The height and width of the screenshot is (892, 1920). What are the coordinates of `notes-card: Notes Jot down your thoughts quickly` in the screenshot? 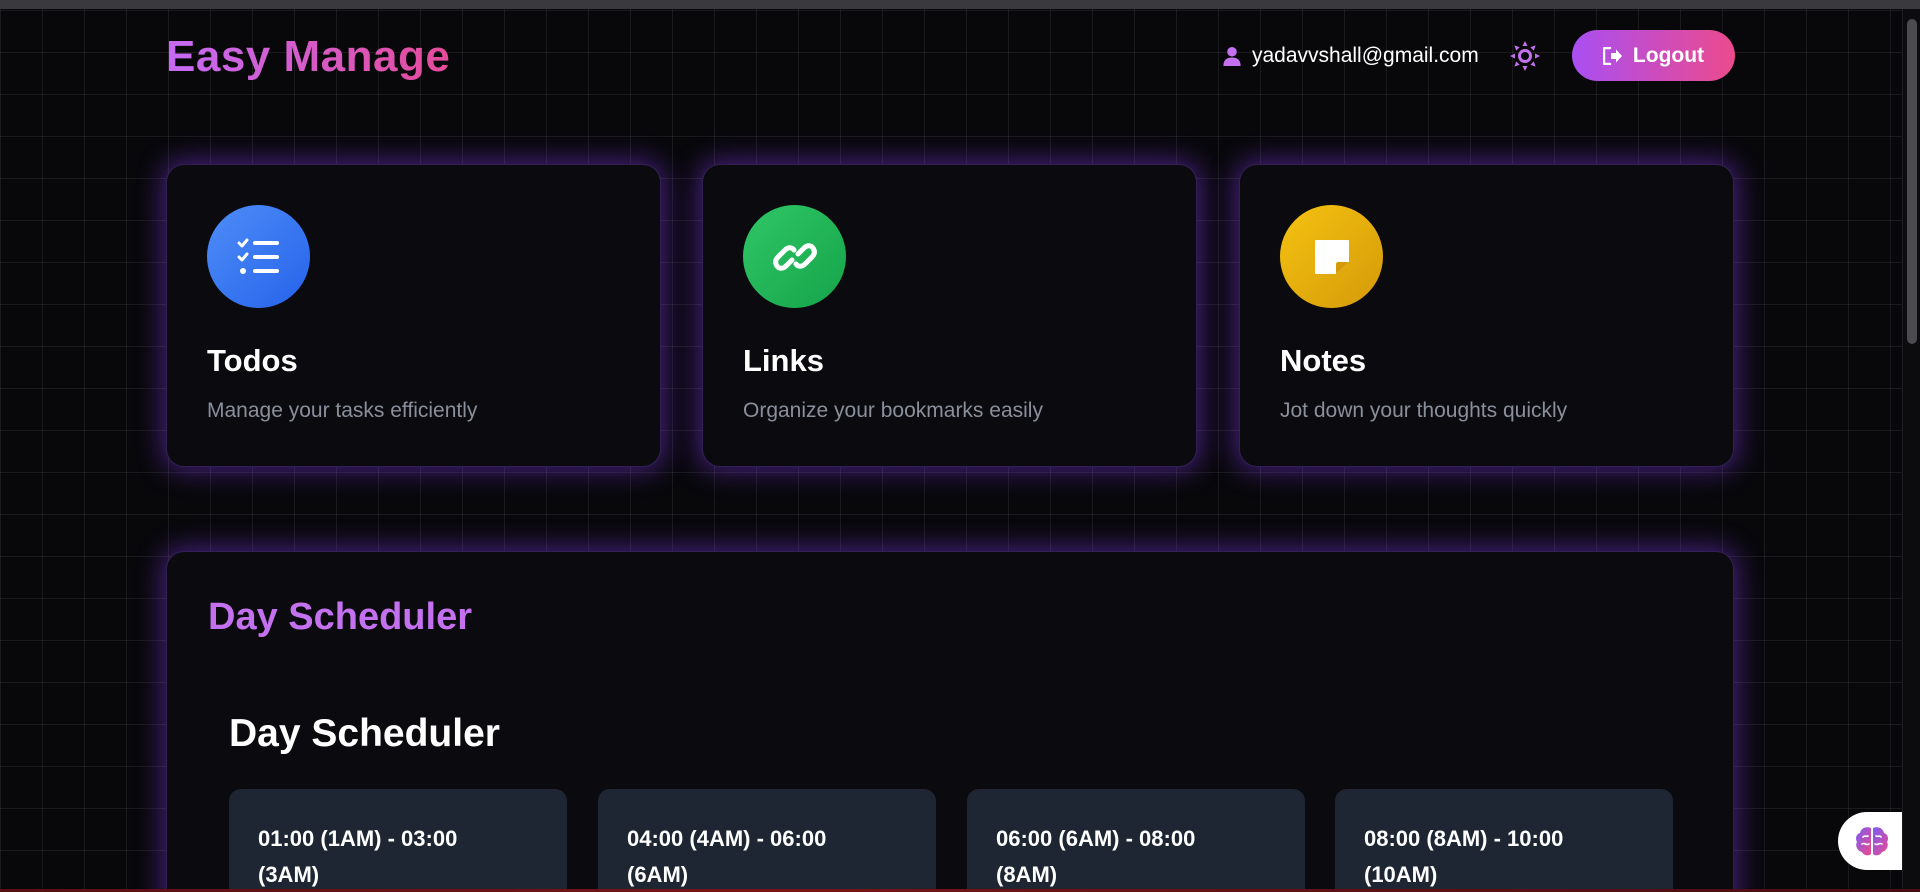 It's located at (1486, 315).